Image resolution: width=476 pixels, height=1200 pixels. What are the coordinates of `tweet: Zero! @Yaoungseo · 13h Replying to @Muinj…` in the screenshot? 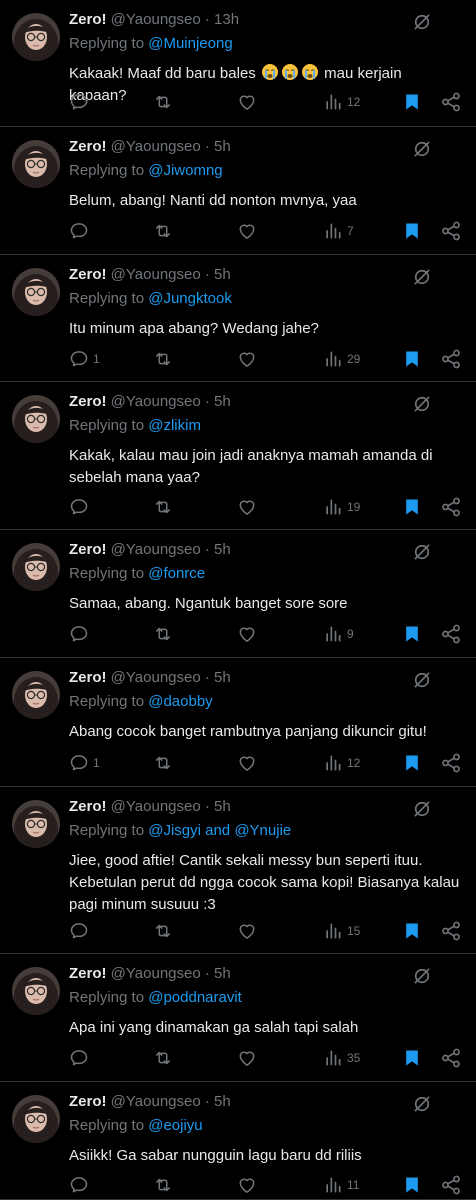 It's located at (238, 63).